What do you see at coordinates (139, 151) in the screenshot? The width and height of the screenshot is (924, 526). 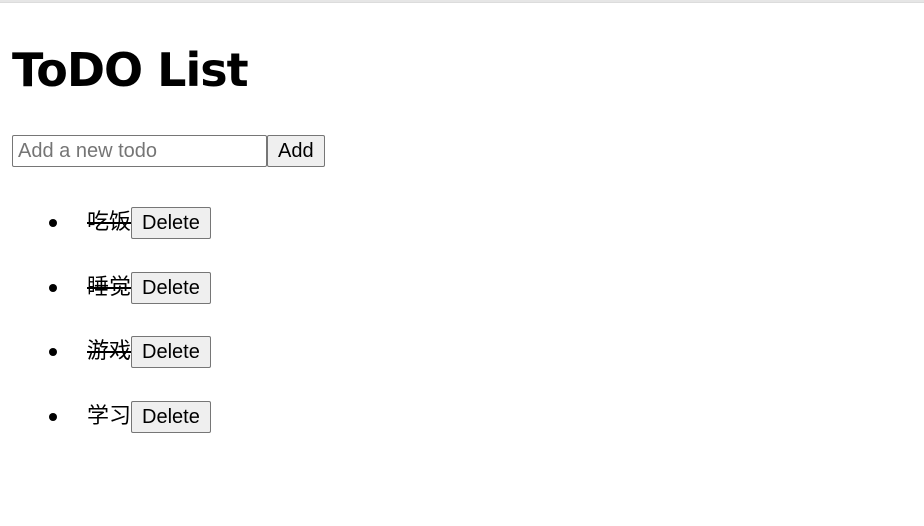 I see `new-todo-input` at bounding box center [139, 151].